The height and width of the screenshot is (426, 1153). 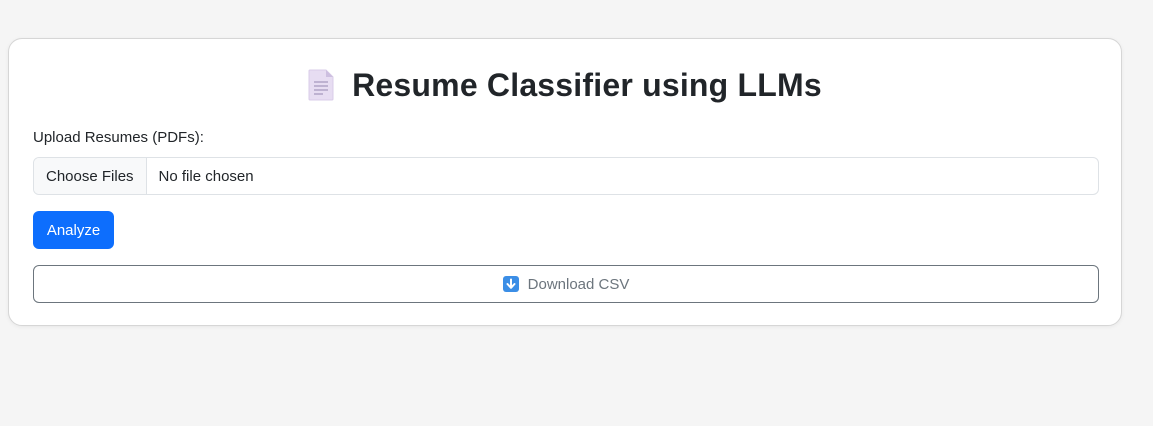 What do you see at coordinates (566, 176) in the screenshot?
I see `file-input: Choose Files No file chosen` at bounding box center [566, 176].